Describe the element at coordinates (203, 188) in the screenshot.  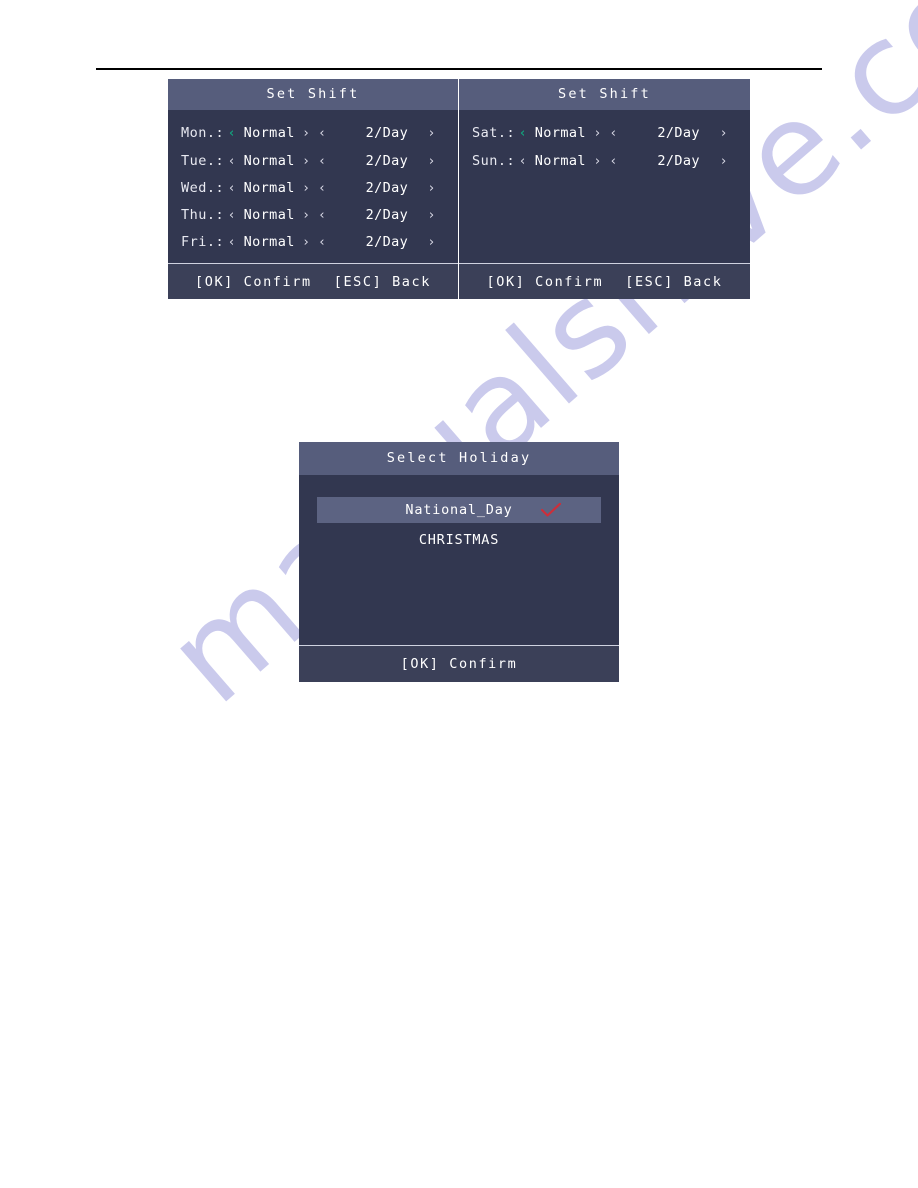
I see `shift-day-label-wed: Wed.:` at that location.